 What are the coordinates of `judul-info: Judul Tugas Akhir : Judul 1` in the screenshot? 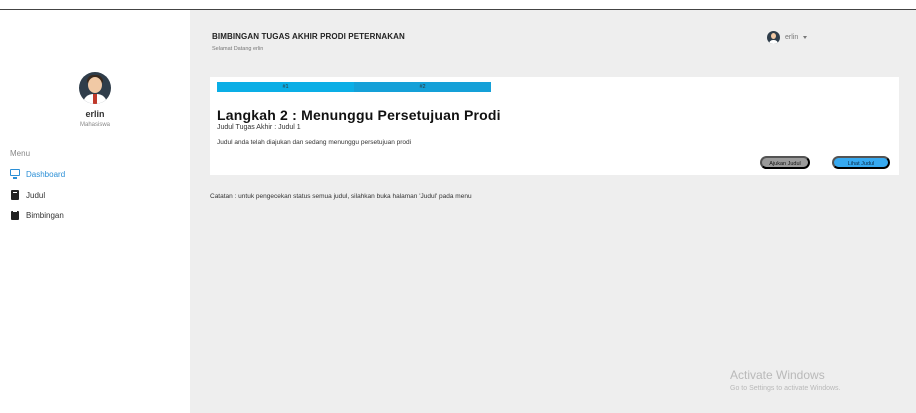 It's located at (259, 127).